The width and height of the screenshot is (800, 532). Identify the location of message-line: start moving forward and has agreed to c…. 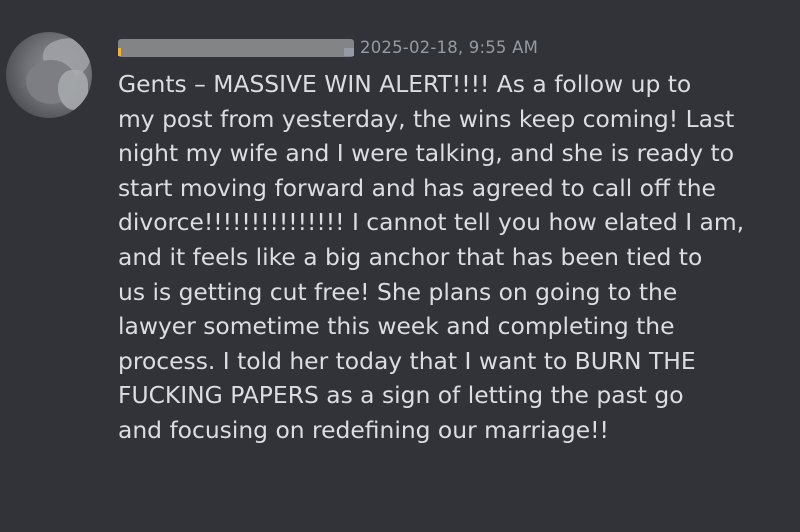
(417, 187).